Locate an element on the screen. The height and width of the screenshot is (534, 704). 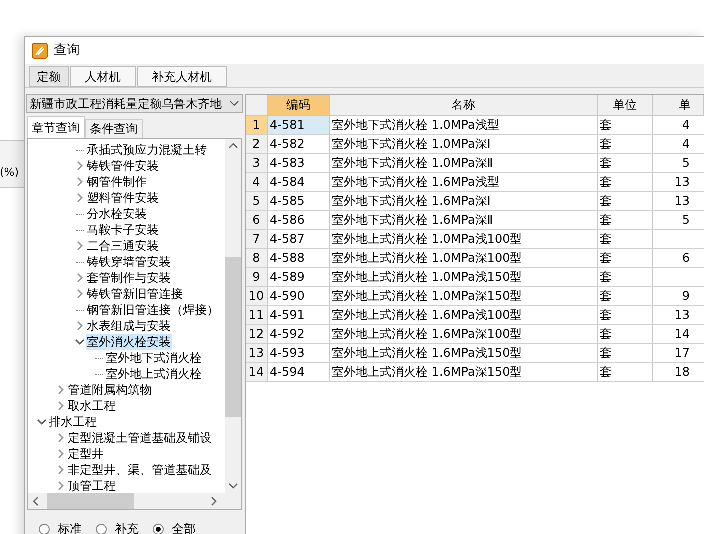
tree-item: 顶管工程 is located at coordinates (92, 485).